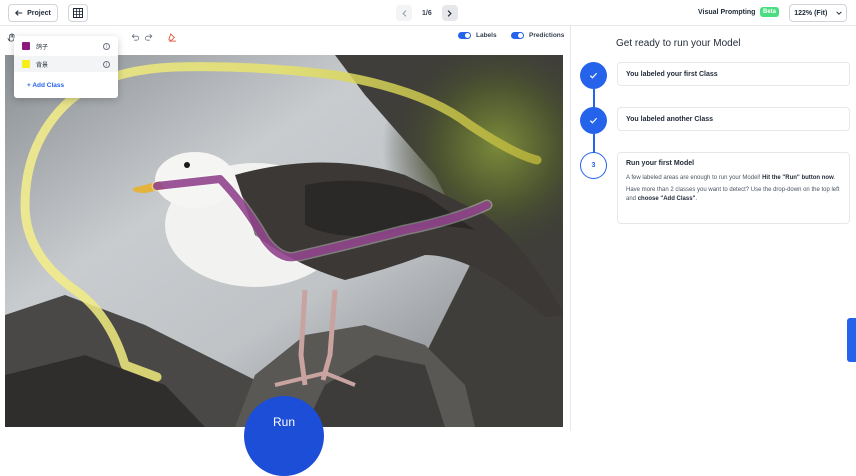  I want to click on back-to-project-button: Project, so click(33, 13).